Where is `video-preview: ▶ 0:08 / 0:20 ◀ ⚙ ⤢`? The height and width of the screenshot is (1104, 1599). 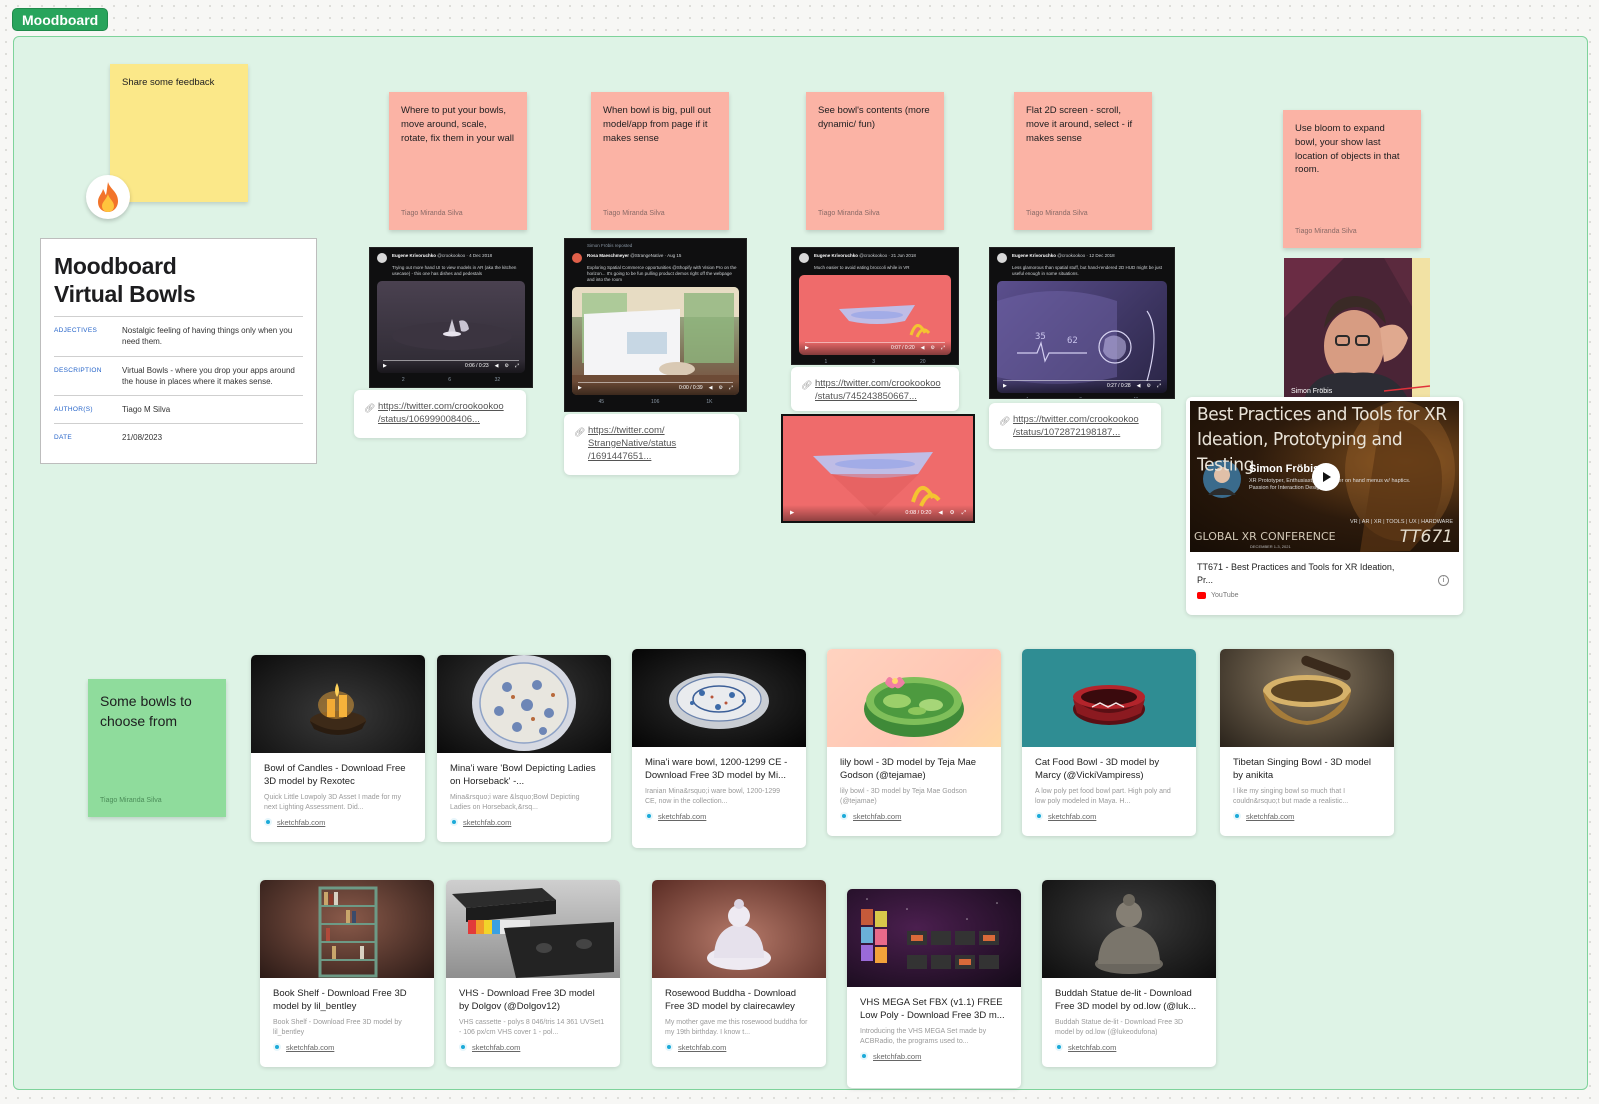
video-preview: ▶ 0:08 / 0:20 ◀ ⚙ ⤢ is located at coordinates (878, 468).